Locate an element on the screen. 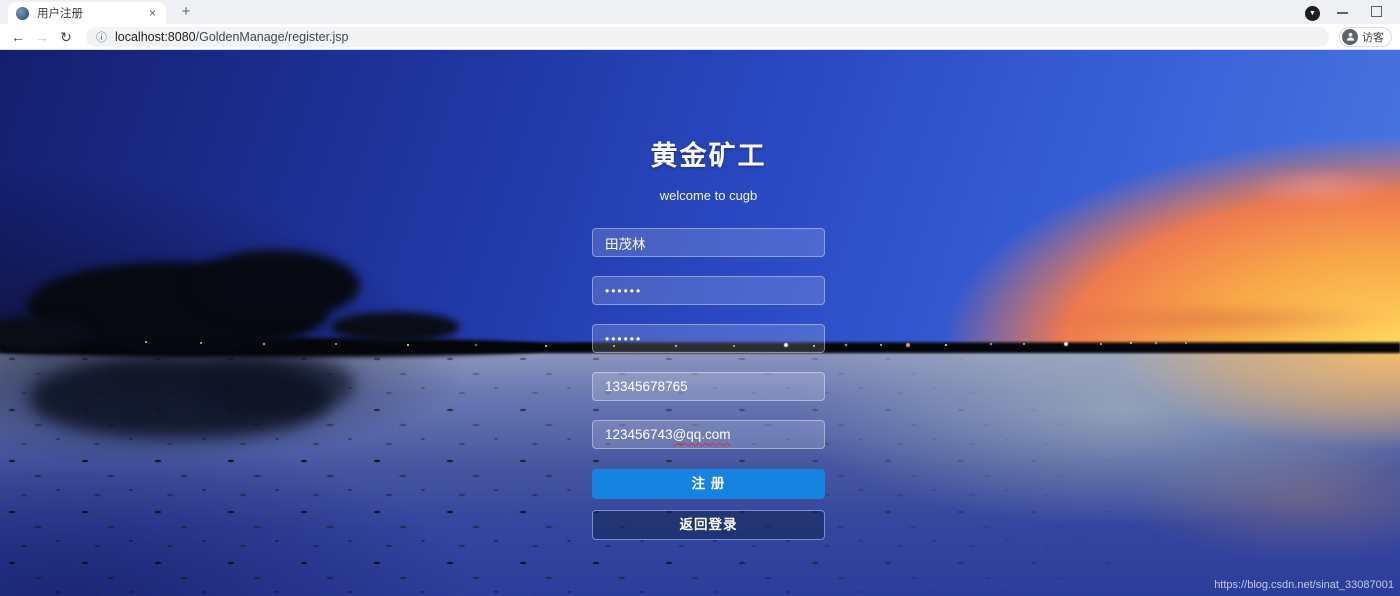 The height and width of the screenshot is (596, 1400). profile-label: 访客 is located at coordinates (1373, 37).